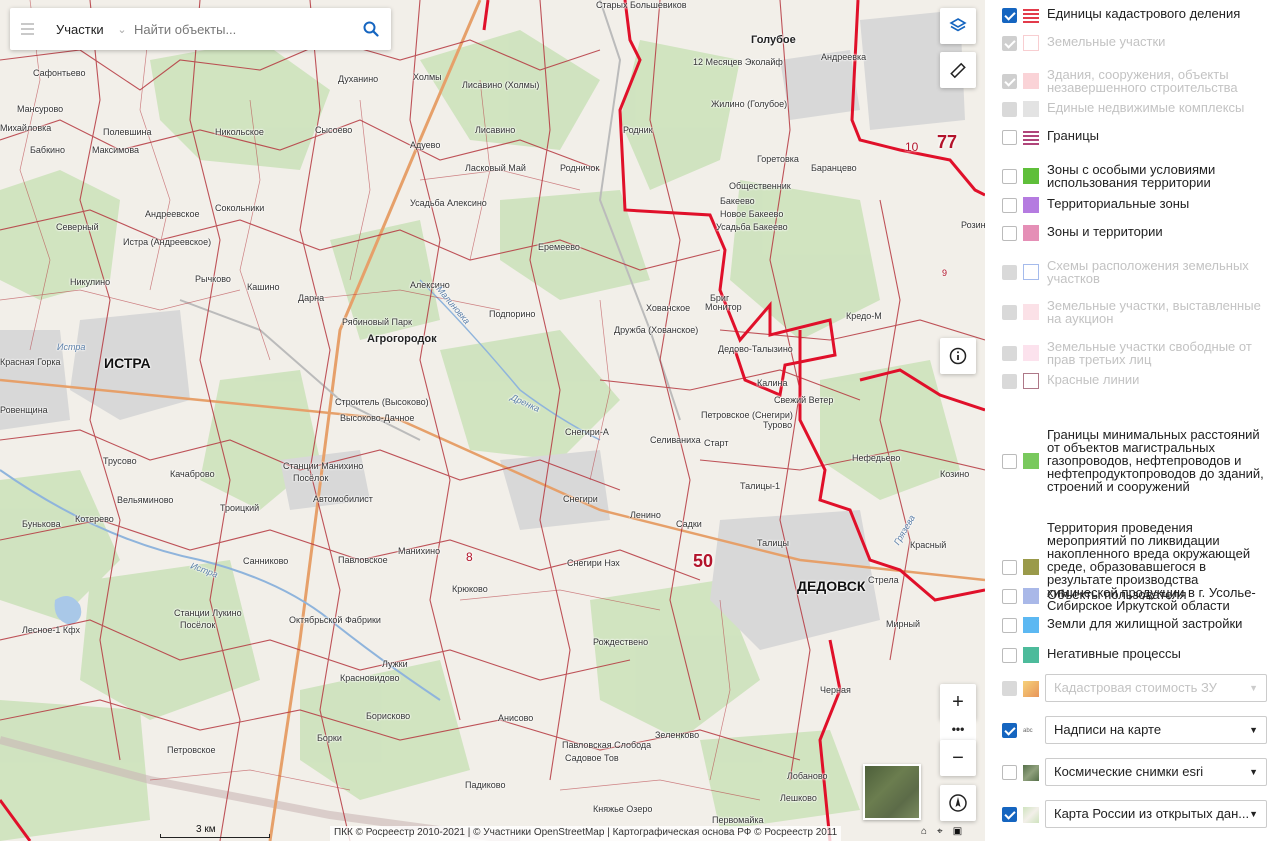  I want to click on map-label: Рычково, so click(213, 279).